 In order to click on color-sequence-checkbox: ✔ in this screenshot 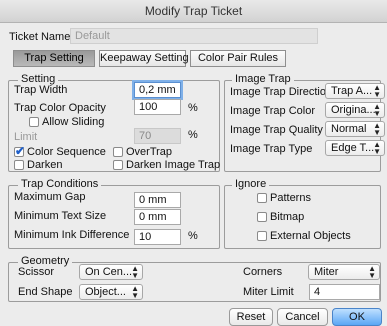, I will do `click(20, 151)`.